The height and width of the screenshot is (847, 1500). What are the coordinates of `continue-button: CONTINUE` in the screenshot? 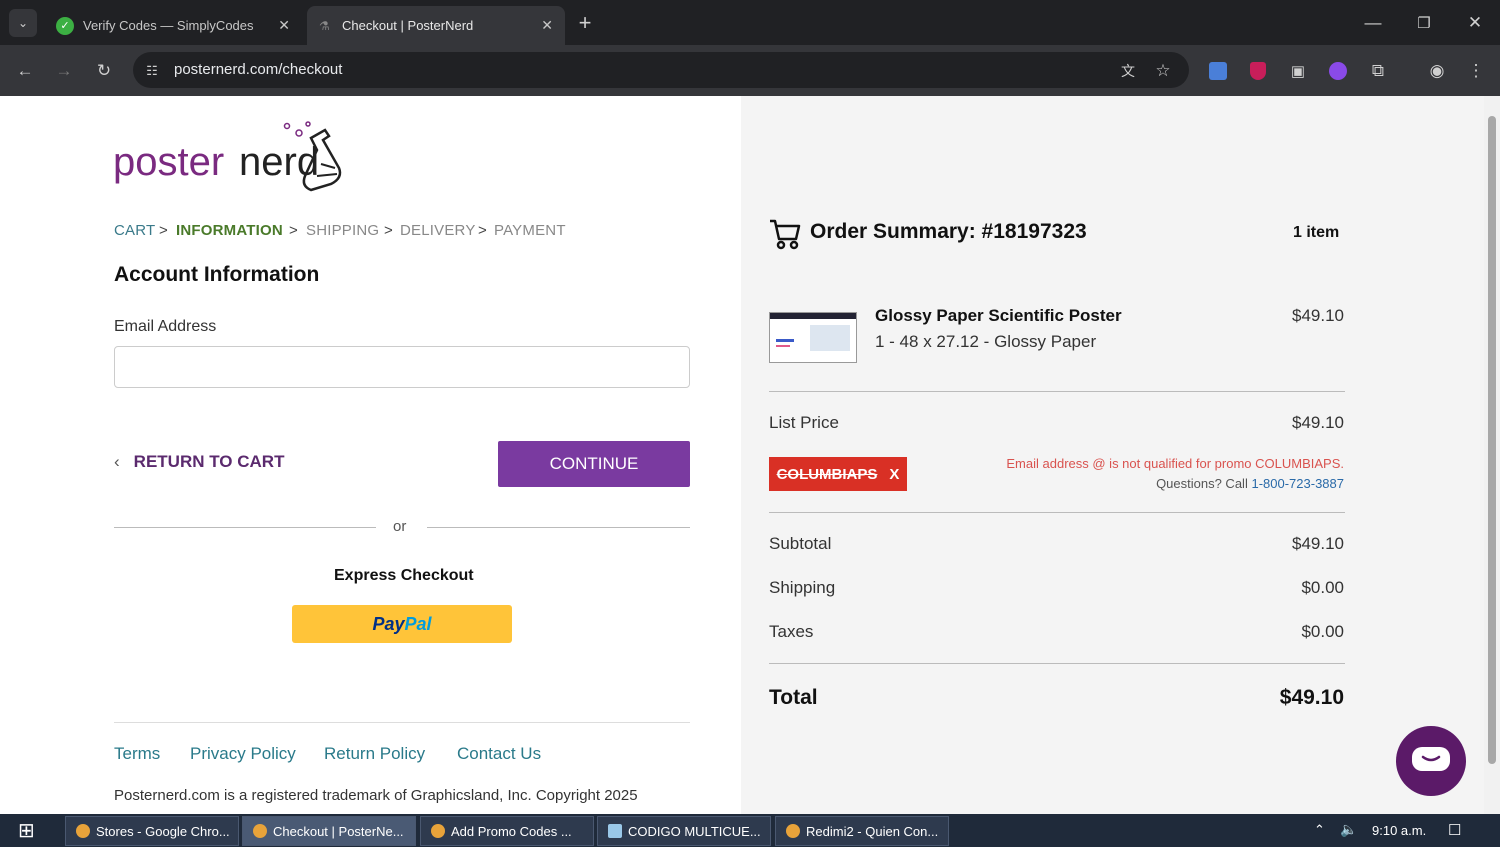 It's located at (594, 464).